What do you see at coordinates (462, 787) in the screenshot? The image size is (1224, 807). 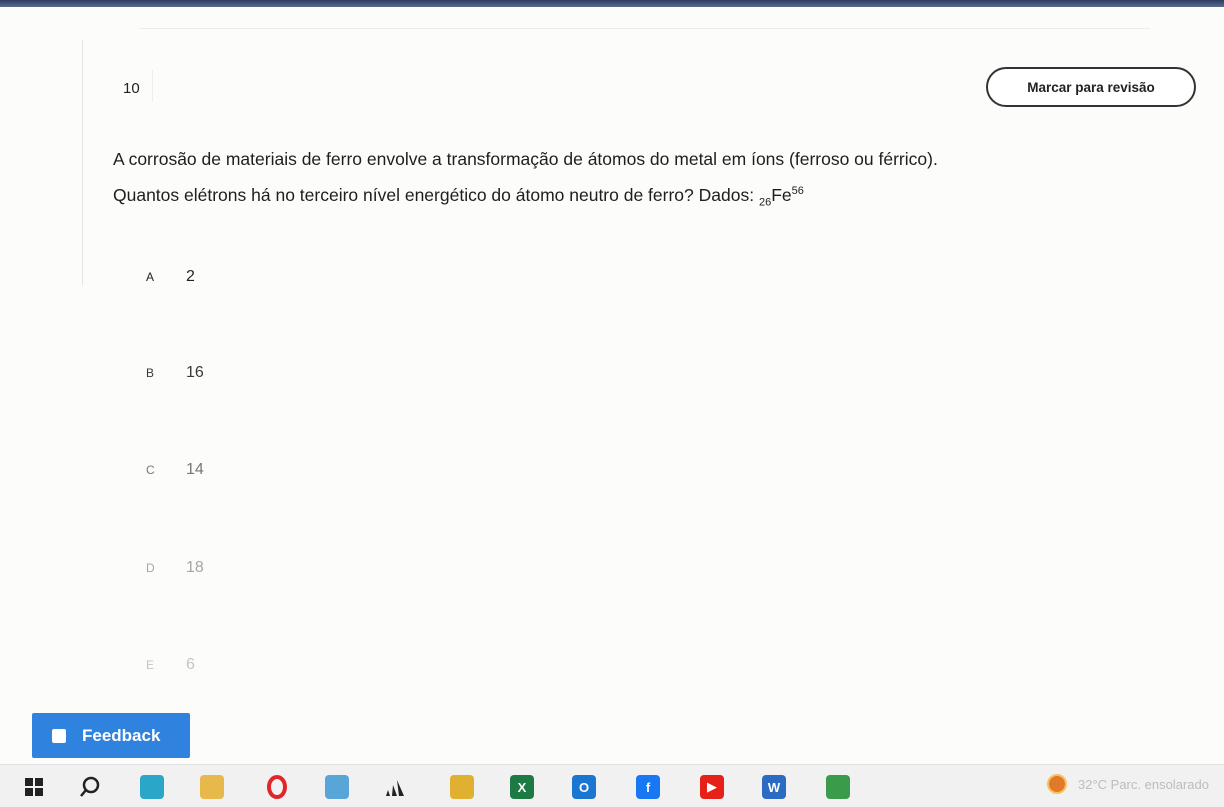 I see `chrome-icon` at bounding box center [462, 787].